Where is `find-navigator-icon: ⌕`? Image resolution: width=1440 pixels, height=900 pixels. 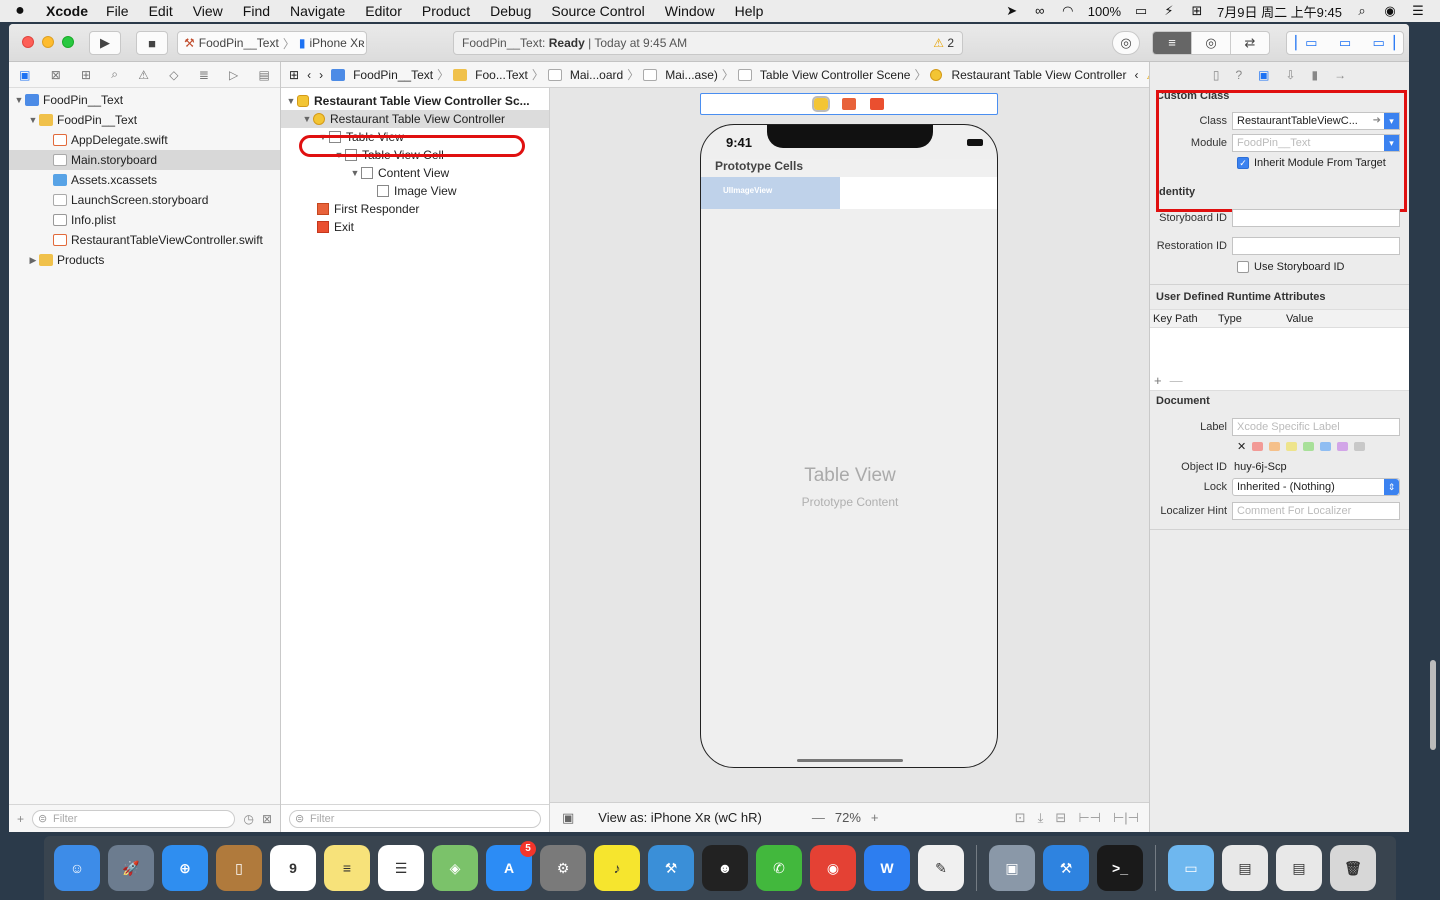
find-navigator-icon: ⌕ is located at coordinates (114, 74).